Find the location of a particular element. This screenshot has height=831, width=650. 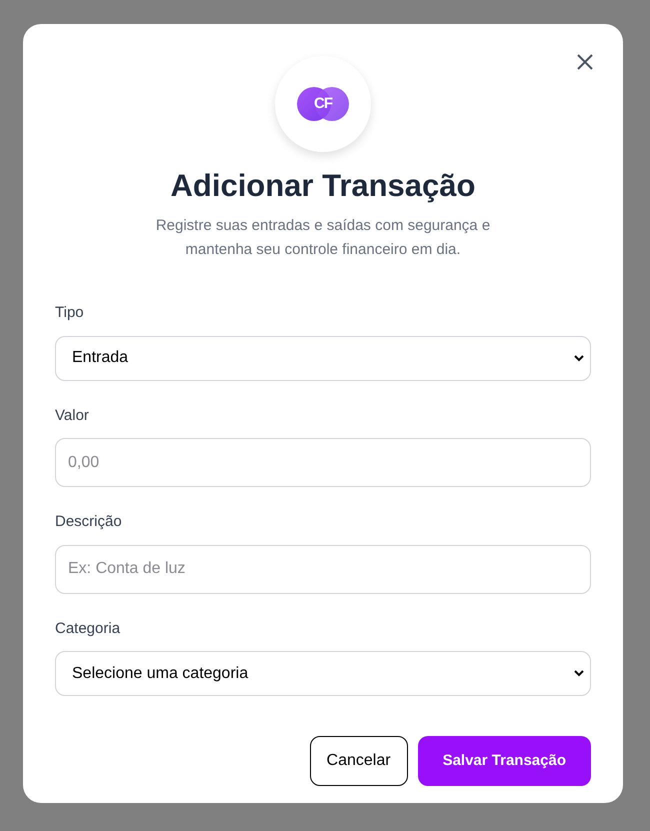

field-label: Valor is located at coordinates (72, 416).